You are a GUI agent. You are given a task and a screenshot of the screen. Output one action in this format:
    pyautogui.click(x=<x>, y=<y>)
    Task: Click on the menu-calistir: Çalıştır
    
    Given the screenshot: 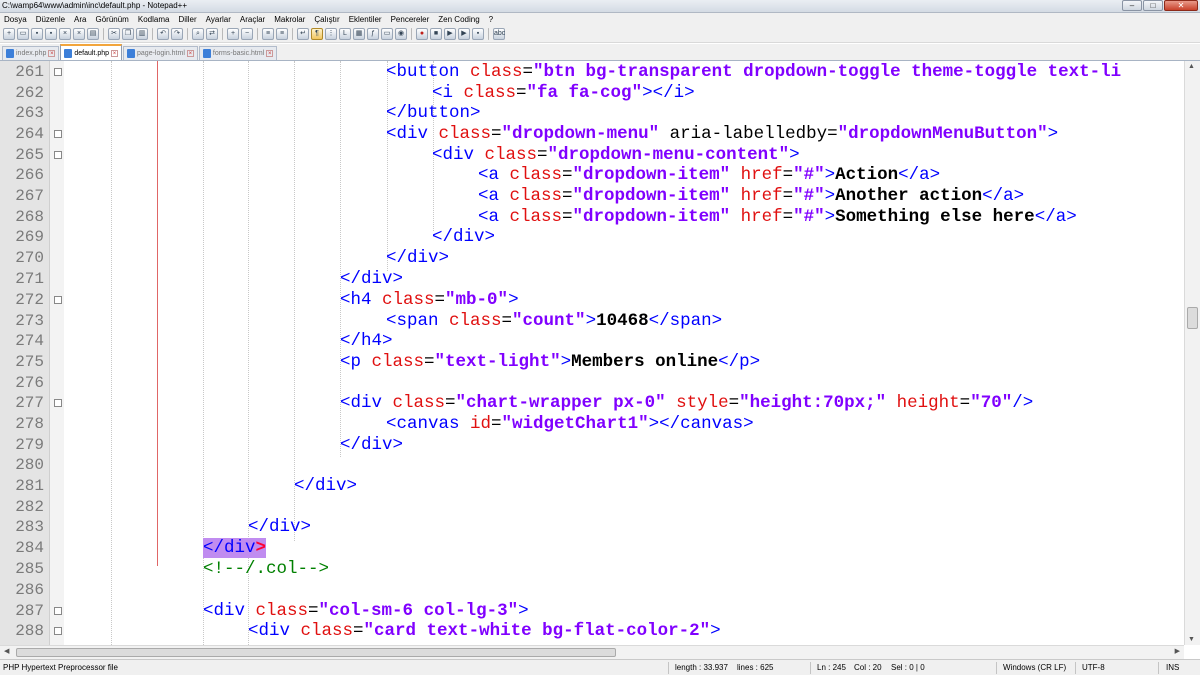 What is the action you would take?
    pyautogui.click(x=326, y=19)
    